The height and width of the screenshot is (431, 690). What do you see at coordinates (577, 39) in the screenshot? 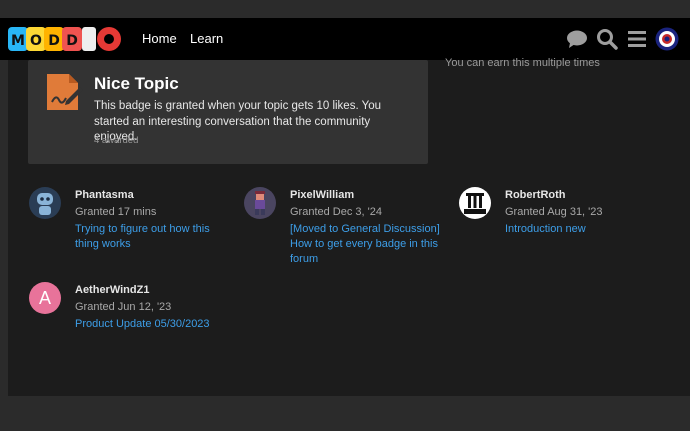
I see `chat-icon` at bounding box center [577, 39].